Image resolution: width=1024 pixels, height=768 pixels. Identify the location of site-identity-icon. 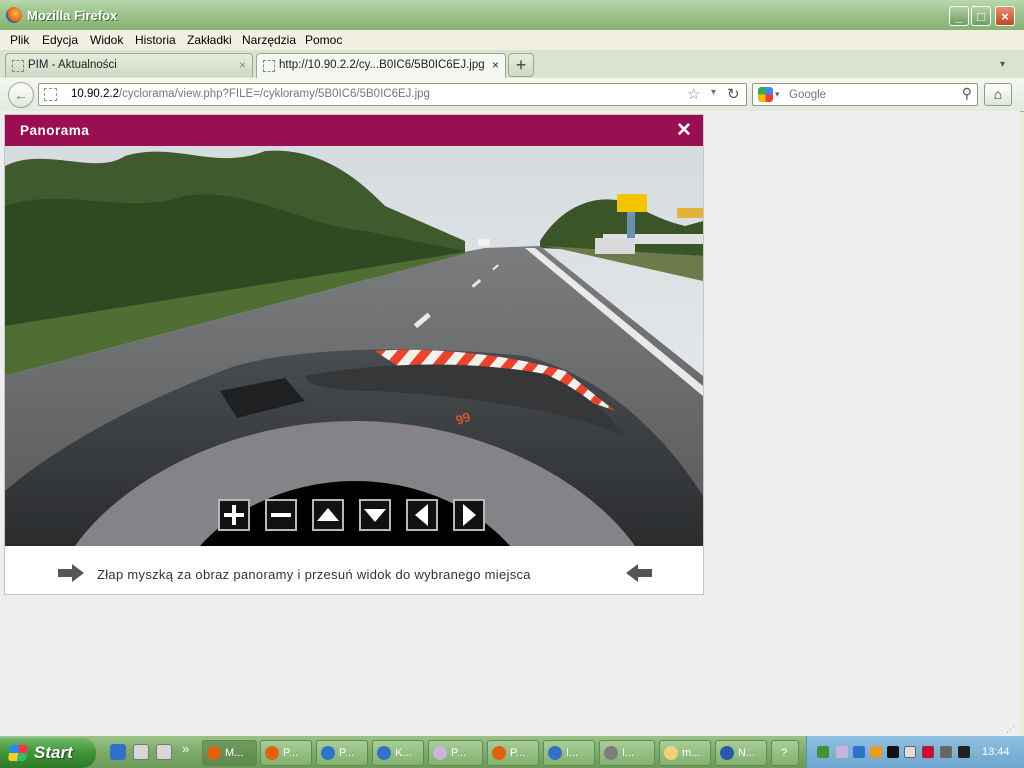
(50, 94).